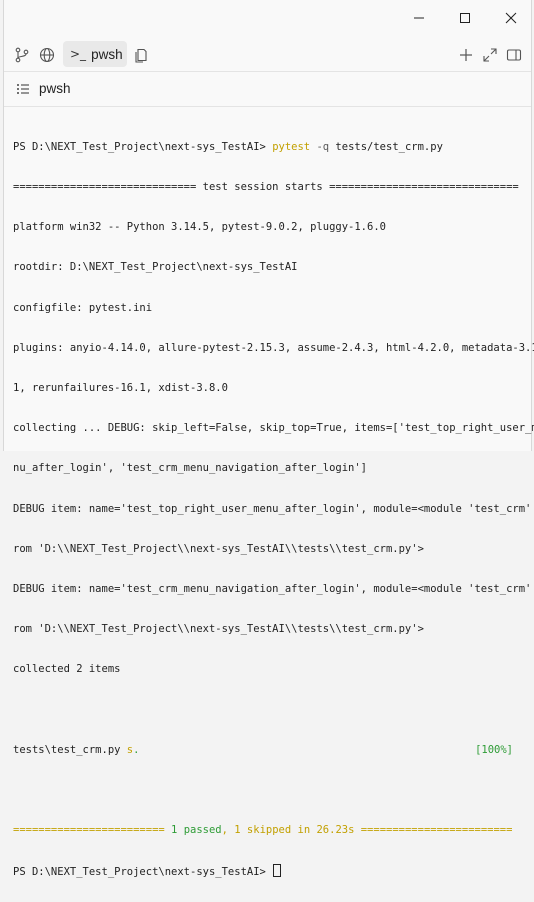 This screenshot has height=902, width=534. What do you see at coordinates (92, 830) in the screenshot?
I see `summary-left: ========================` at bounding box center [92, 830].